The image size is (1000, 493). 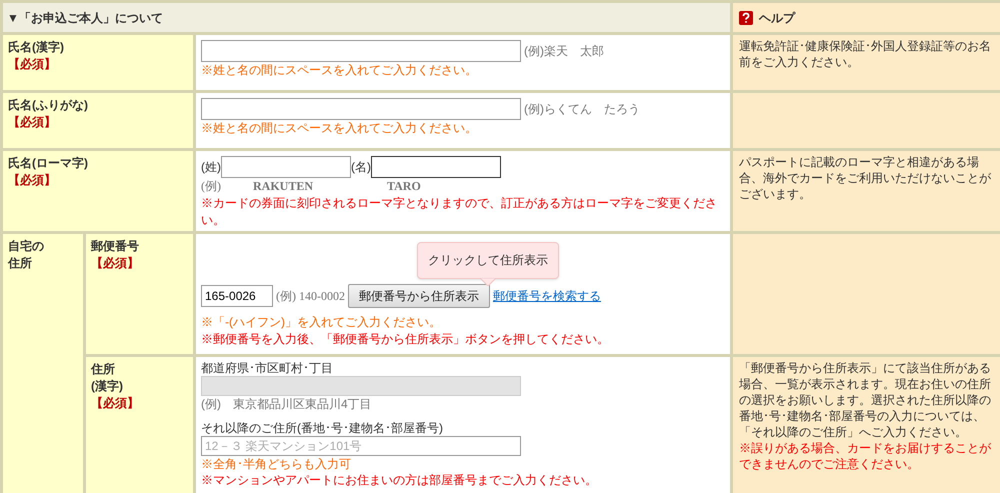 What do you see at coordinates (283, 186) in the screenshot?
I see `example-text: RAKUTEN` at bounding box center [283, 186].